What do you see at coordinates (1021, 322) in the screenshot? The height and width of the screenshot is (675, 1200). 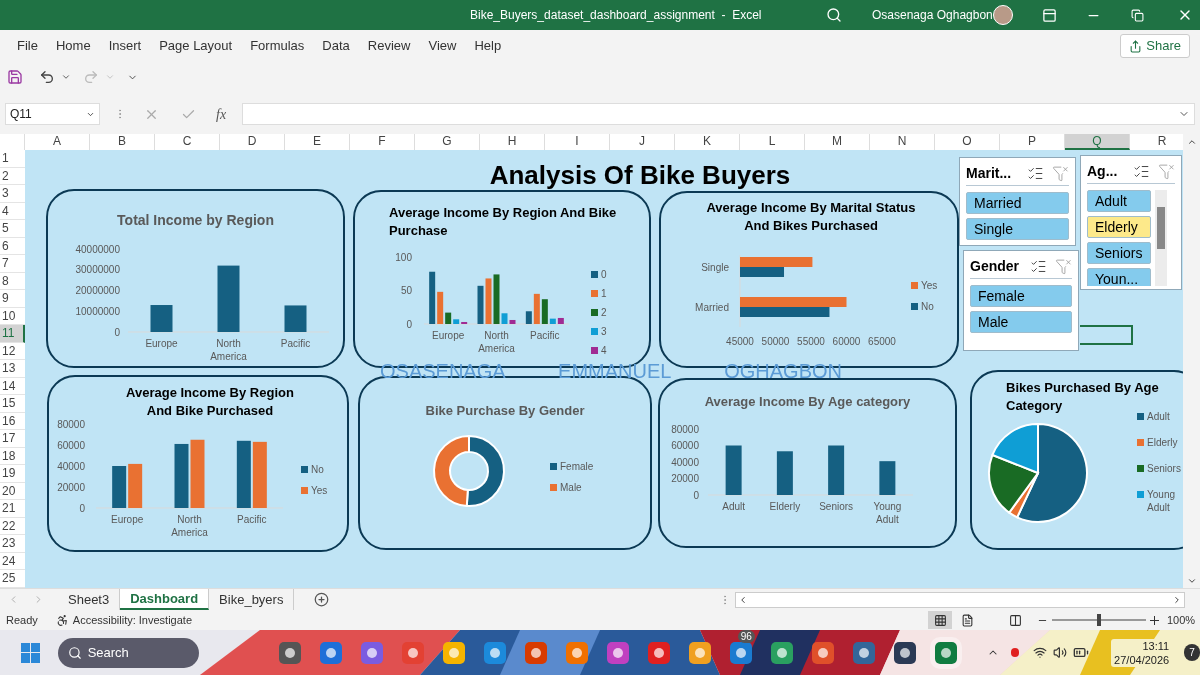 I see `slicer-item: Male` at bounding box center [1021, 322].